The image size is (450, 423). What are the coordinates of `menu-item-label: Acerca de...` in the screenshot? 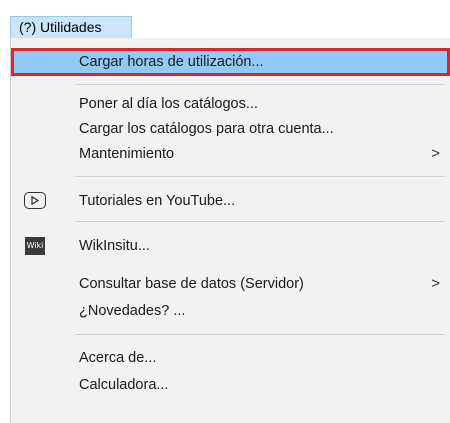 It's located at (118, 358).